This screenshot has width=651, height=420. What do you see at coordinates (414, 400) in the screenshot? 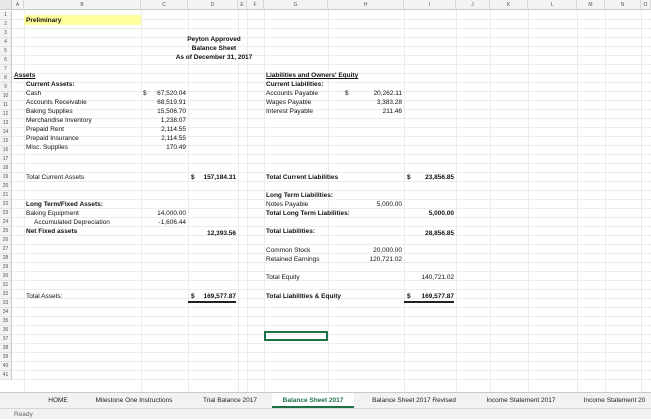
I see `tab-balance-sheet-2017-revised: Balance Sheet 2017 Revised` at bounding box center [414, 400].